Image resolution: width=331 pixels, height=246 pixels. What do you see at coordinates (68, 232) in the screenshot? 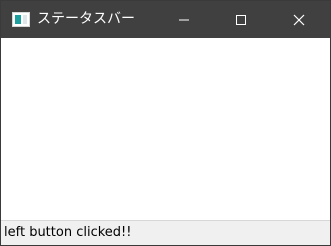
I see `status-text: left button clicked!!` at bounding box center [68, 232].